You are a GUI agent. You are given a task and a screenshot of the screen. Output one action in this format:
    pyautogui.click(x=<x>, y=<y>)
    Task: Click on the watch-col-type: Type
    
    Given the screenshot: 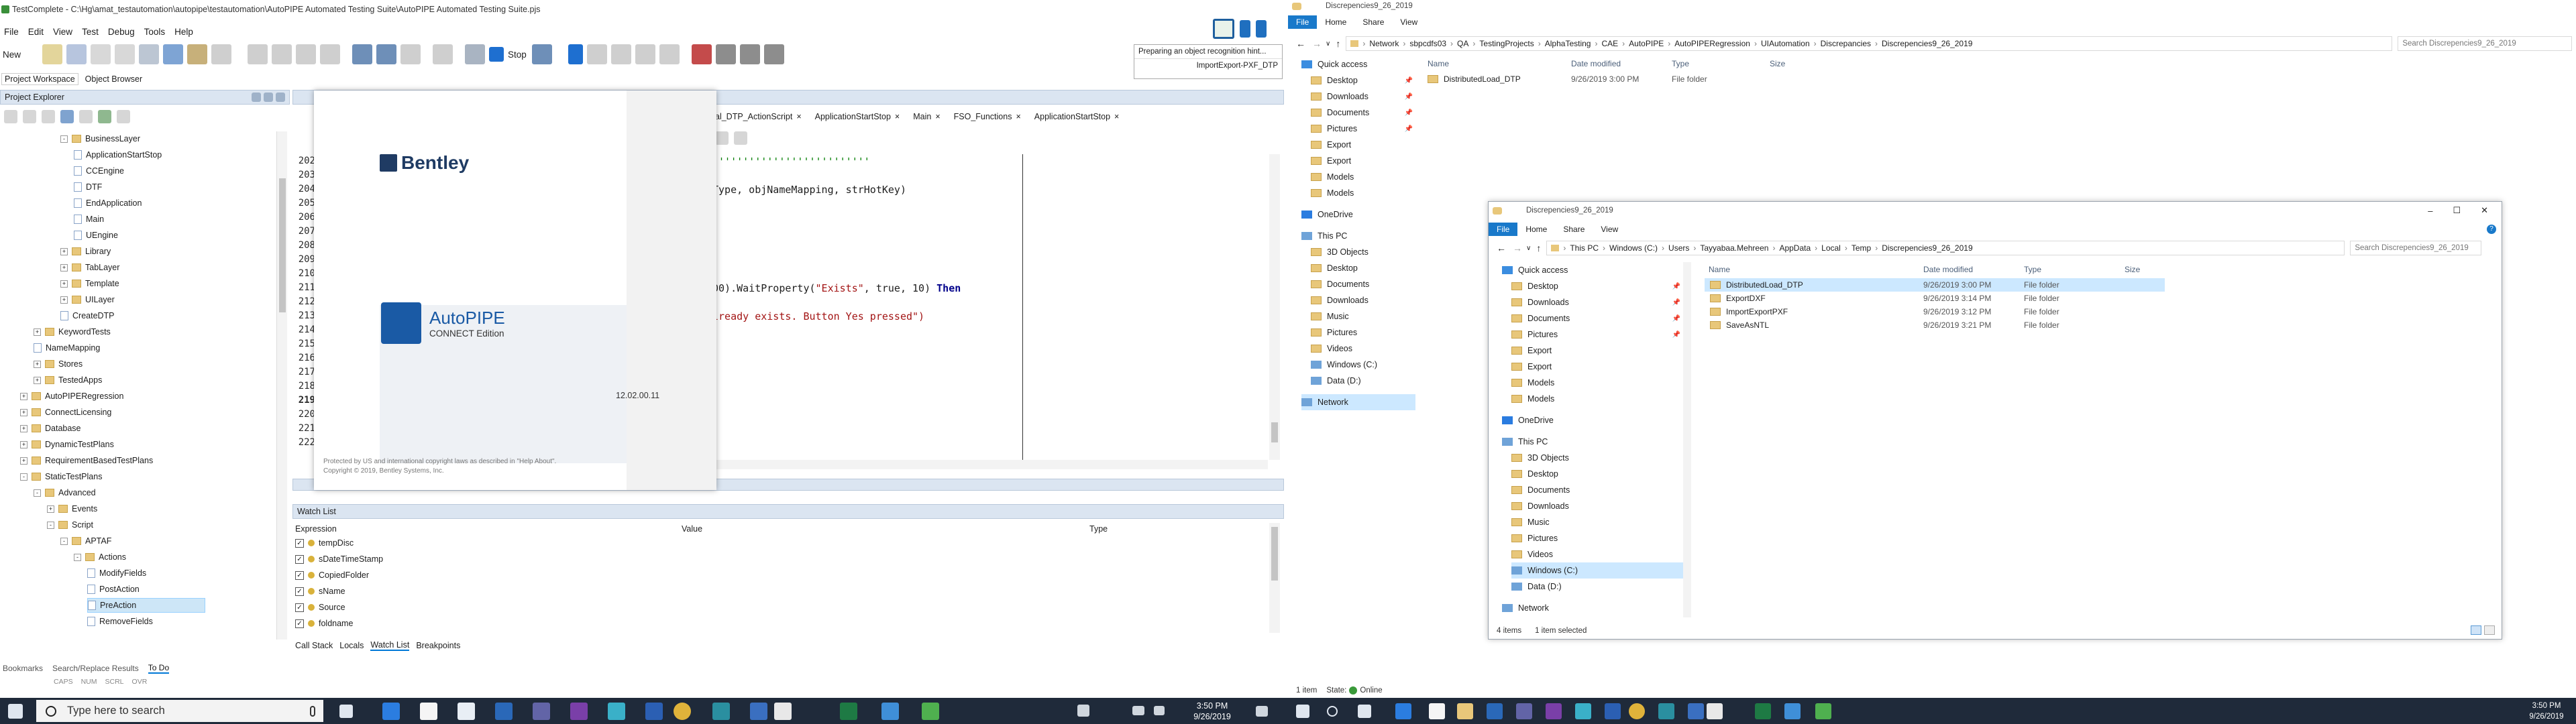 What is the action you would take?
    pyautogui.click(x=1098, y=529)
    